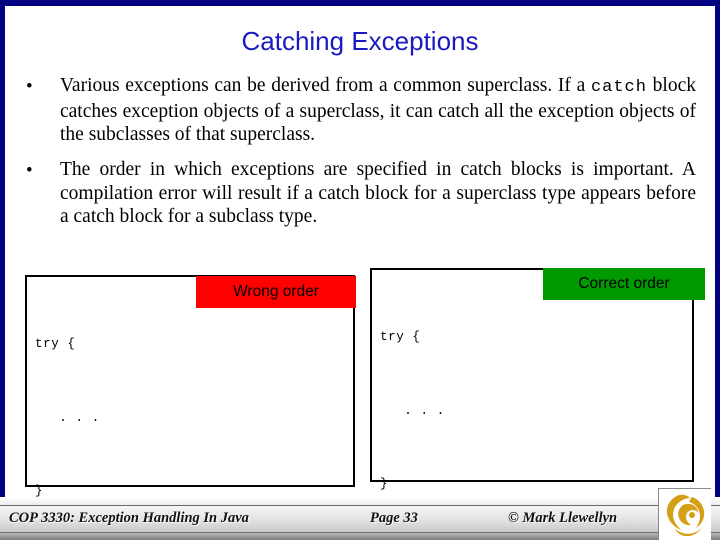 Image resolution: width=720 pixels, height=540 pixels. Describe the element at coordinates (129, 518) in the screenshot. I see `footer-course-title: COP 3330: Exception Handling In Java` at that location.